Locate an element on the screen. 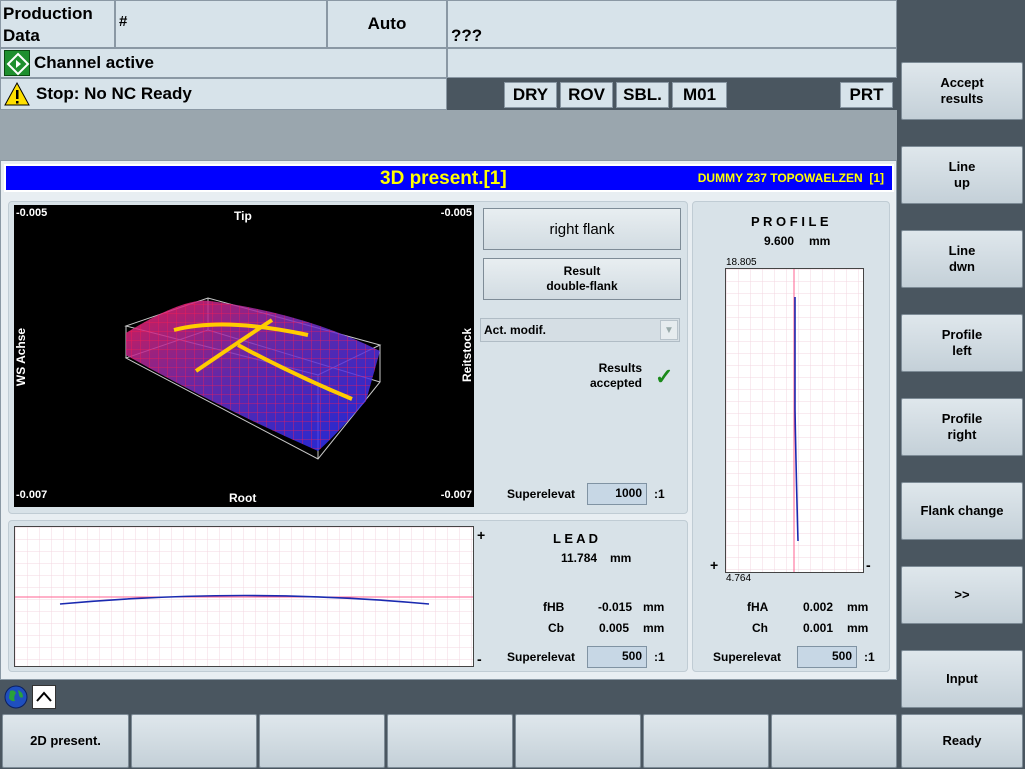 This screenshot has width=1025, height=769. view3d-bottom-right-value: -0.007 is located at coordinates (456, 495).